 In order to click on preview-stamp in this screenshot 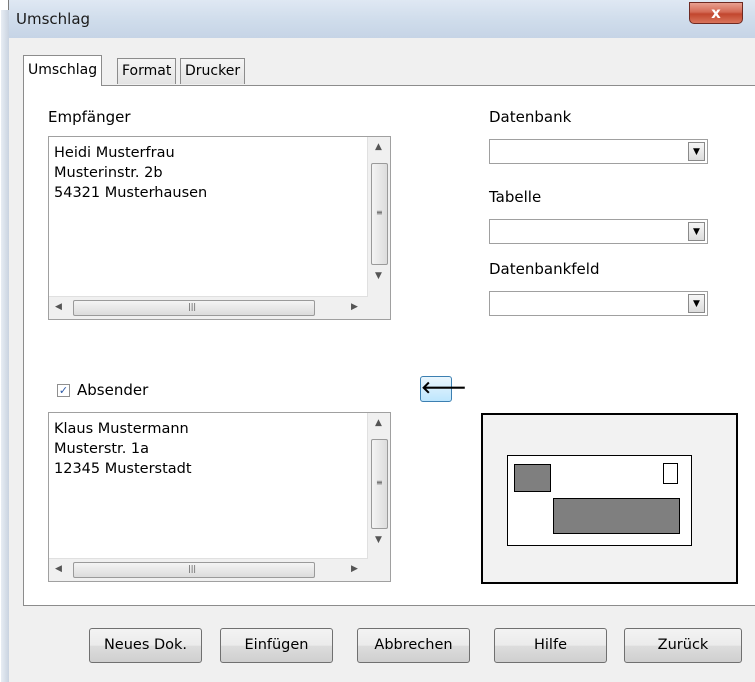, I will do `click(670, 473)`.